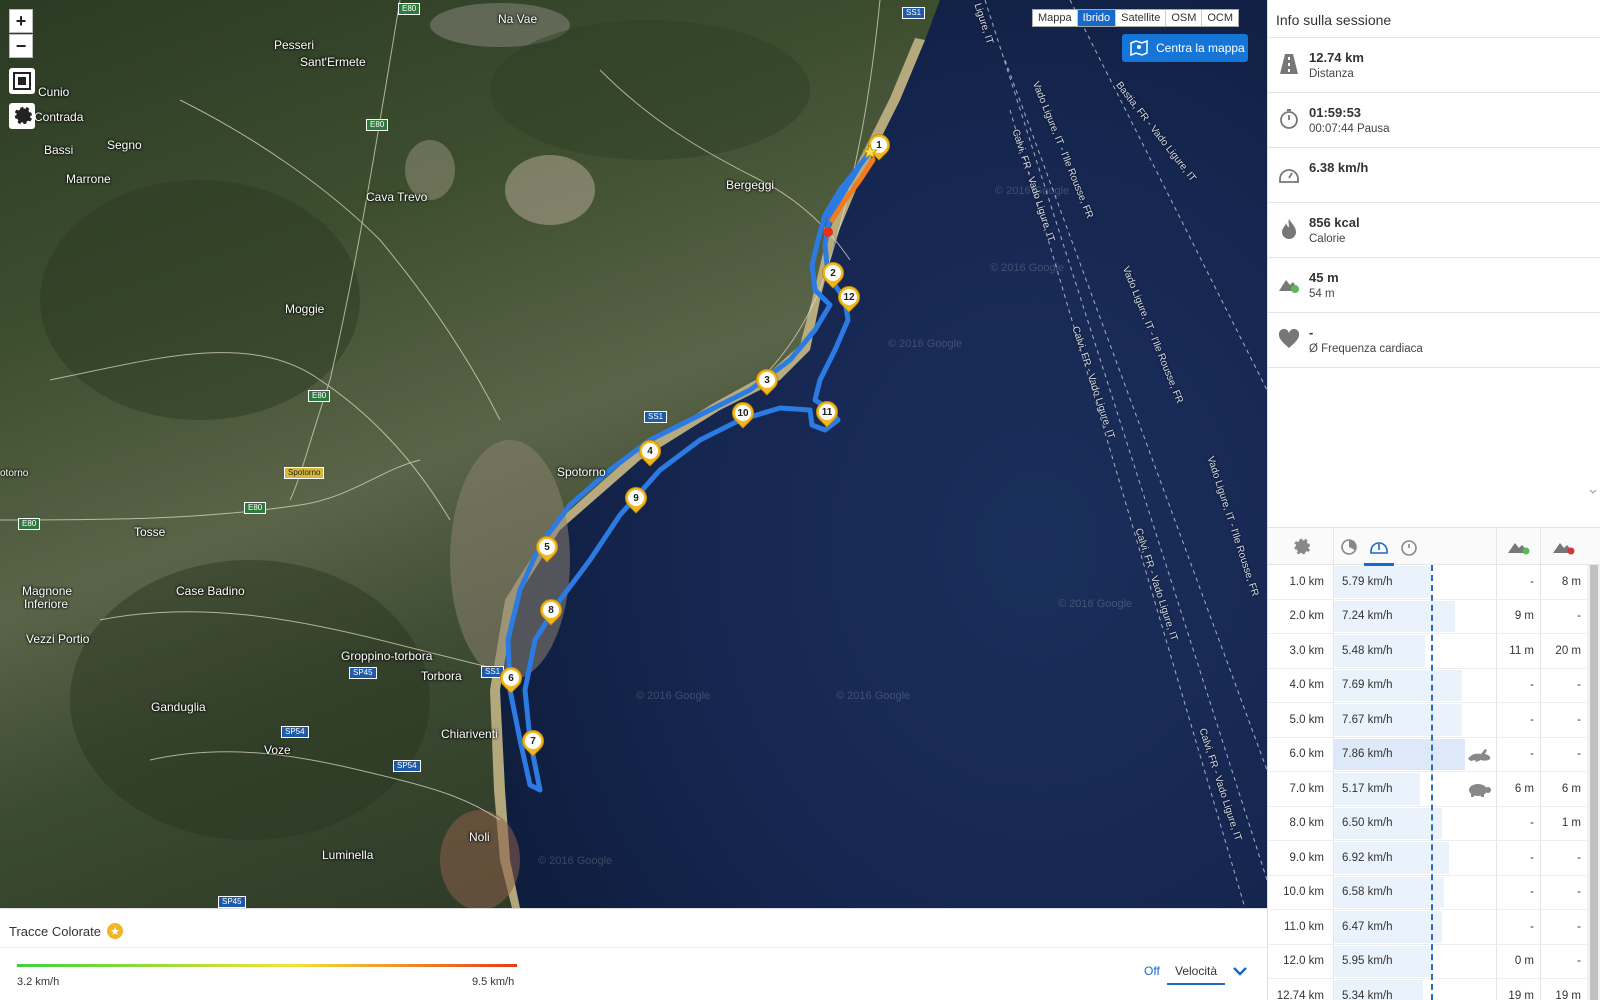  I want to click on table-row: 5.0 km 7.67 km/h - -, so click(1427, 720).